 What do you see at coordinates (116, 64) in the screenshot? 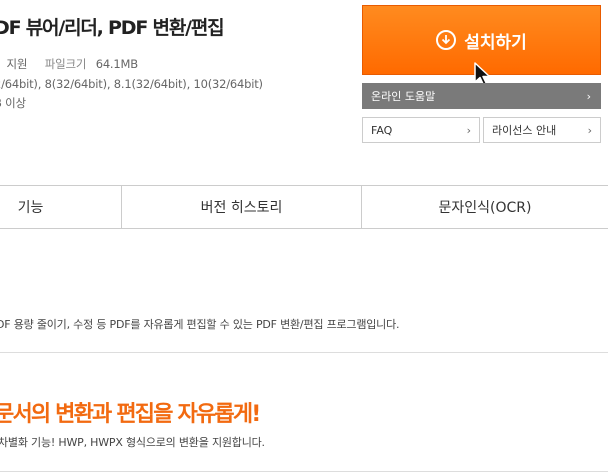
I see `meta-size-value: 64.1MB` at bounding box center [116, 64].